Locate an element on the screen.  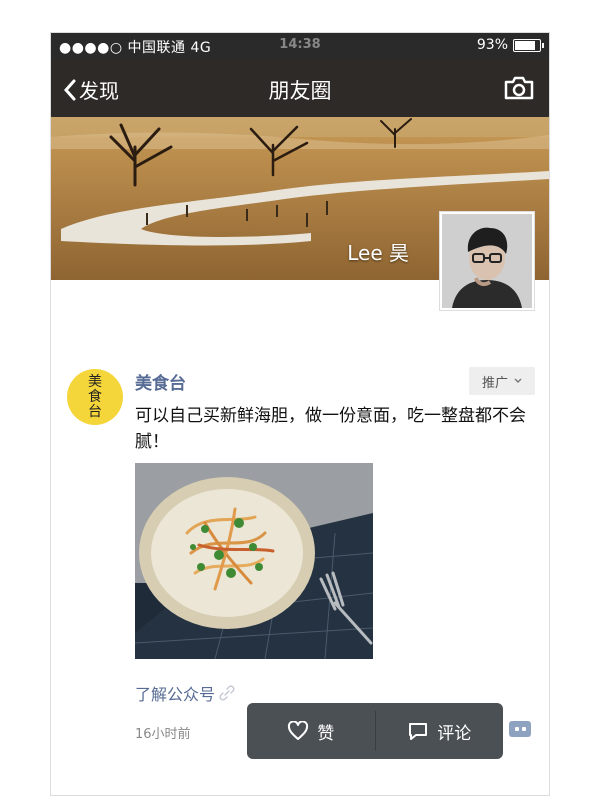
profile-name: Lee 昊 is located at coordinates (378, 253).